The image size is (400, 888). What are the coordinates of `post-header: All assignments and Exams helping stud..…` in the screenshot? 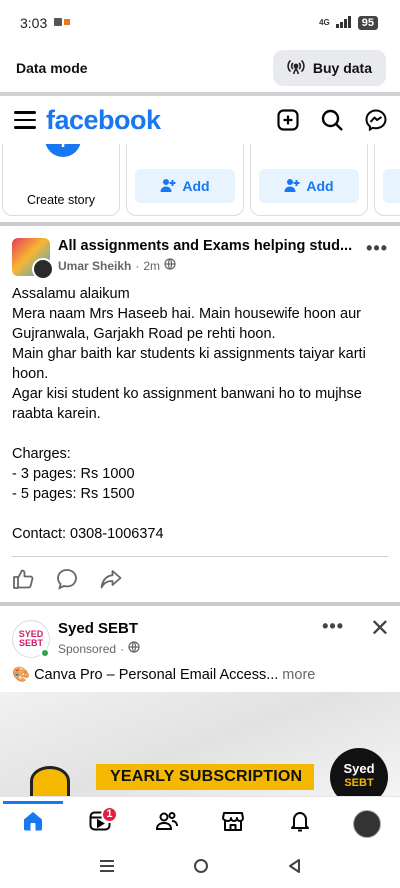 It's located at (200, 258).